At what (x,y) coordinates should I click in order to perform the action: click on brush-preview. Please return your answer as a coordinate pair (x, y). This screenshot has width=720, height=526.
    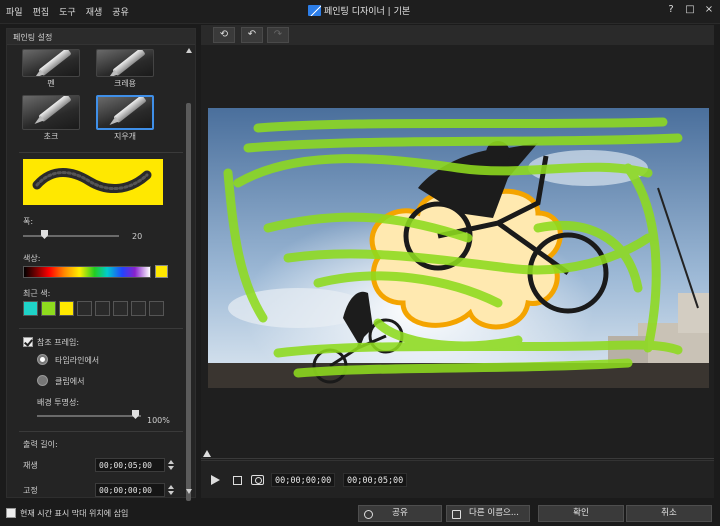
    Looking at the image, I should click on (93, 182).